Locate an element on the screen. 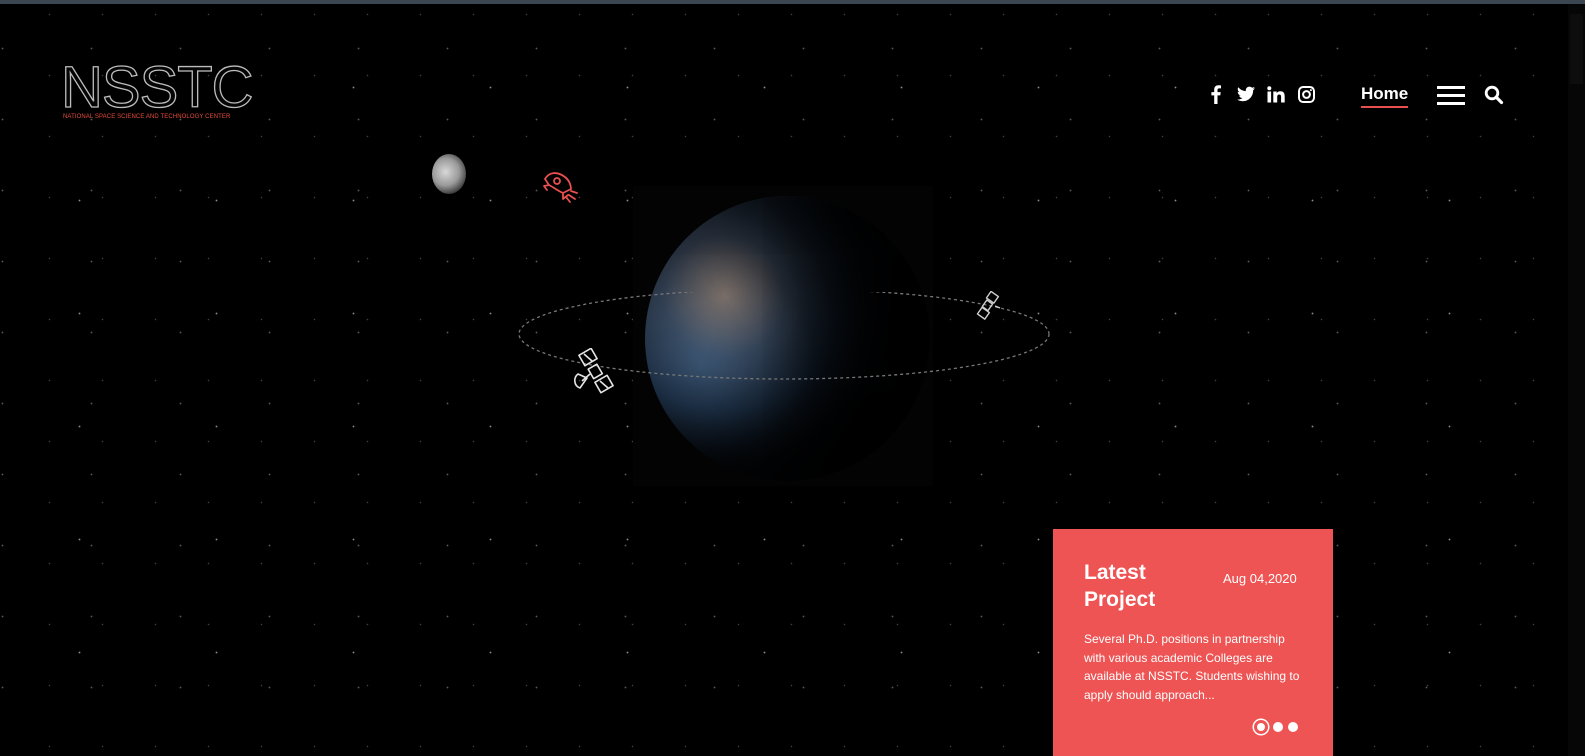 The image size is (1585, 756). instagram-icon is located at coordinates (1306, 94).